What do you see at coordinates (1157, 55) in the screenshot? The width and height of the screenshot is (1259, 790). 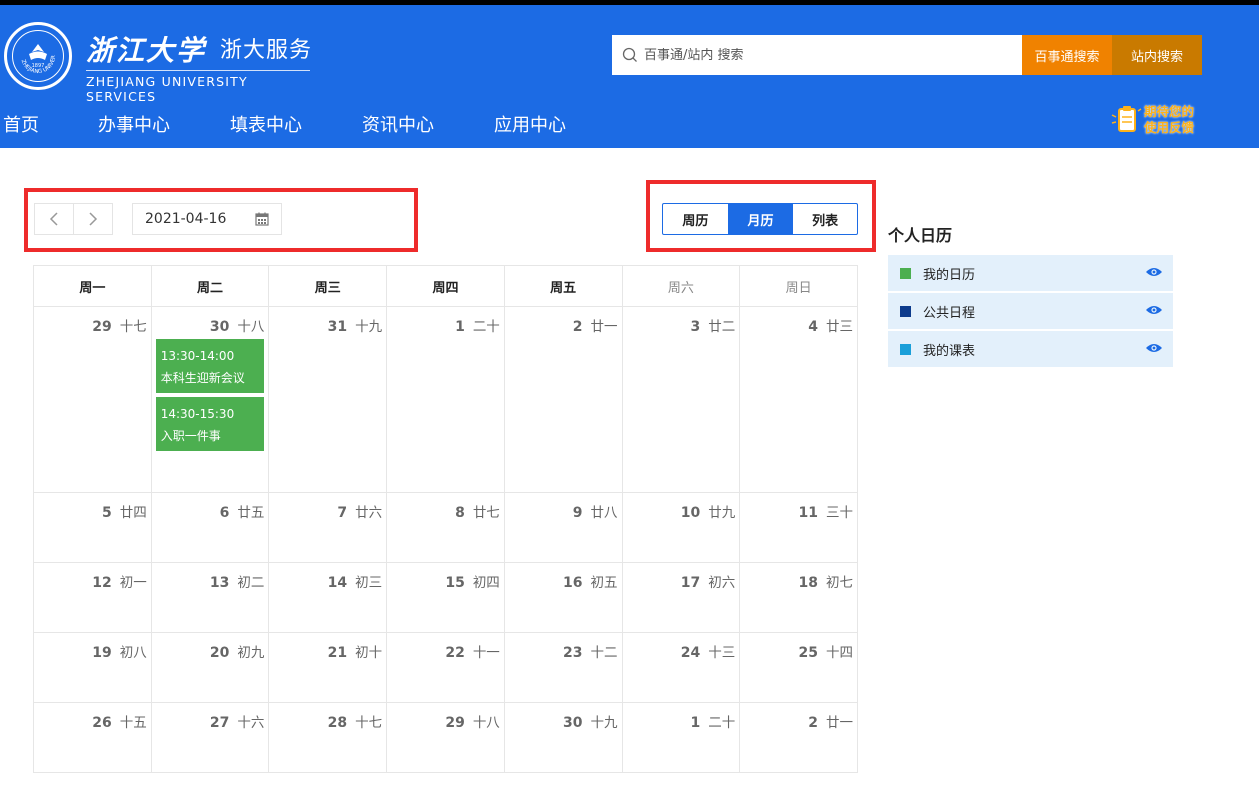 I see `site-search-button: 站内搜索` at bounding box center [1157, 55].